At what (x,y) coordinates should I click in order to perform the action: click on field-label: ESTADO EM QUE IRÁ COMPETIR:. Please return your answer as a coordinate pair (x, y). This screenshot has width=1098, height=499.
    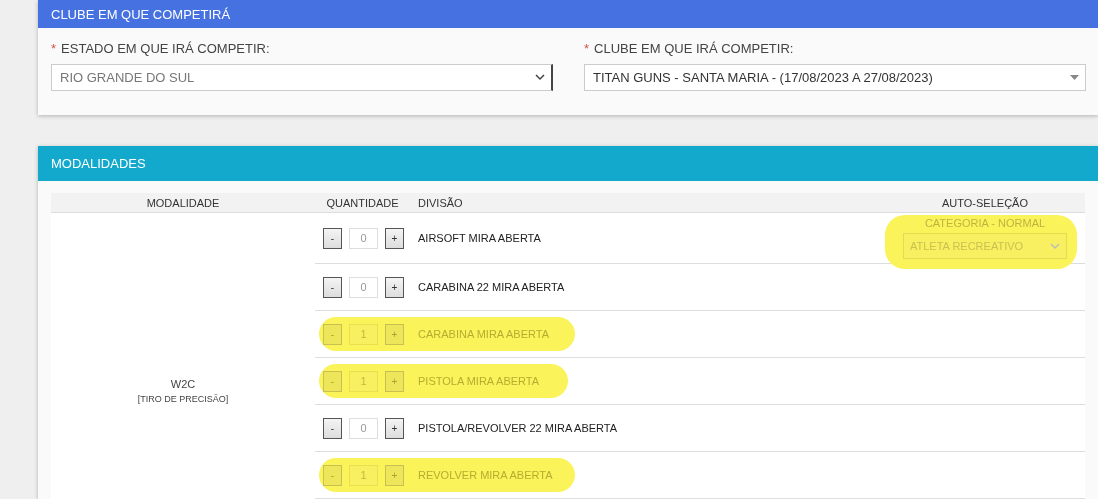
    Looking at the image, I should click on (165, 48).